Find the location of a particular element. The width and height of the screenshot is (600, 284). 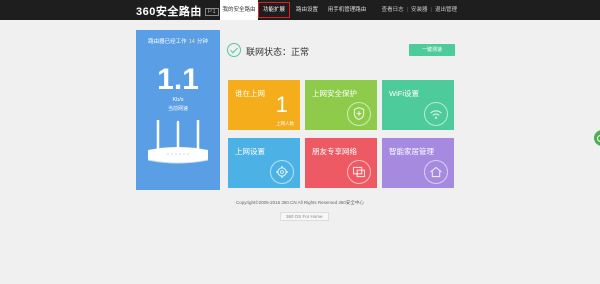

model-badge: P1 is located at coordinates (212, 12).